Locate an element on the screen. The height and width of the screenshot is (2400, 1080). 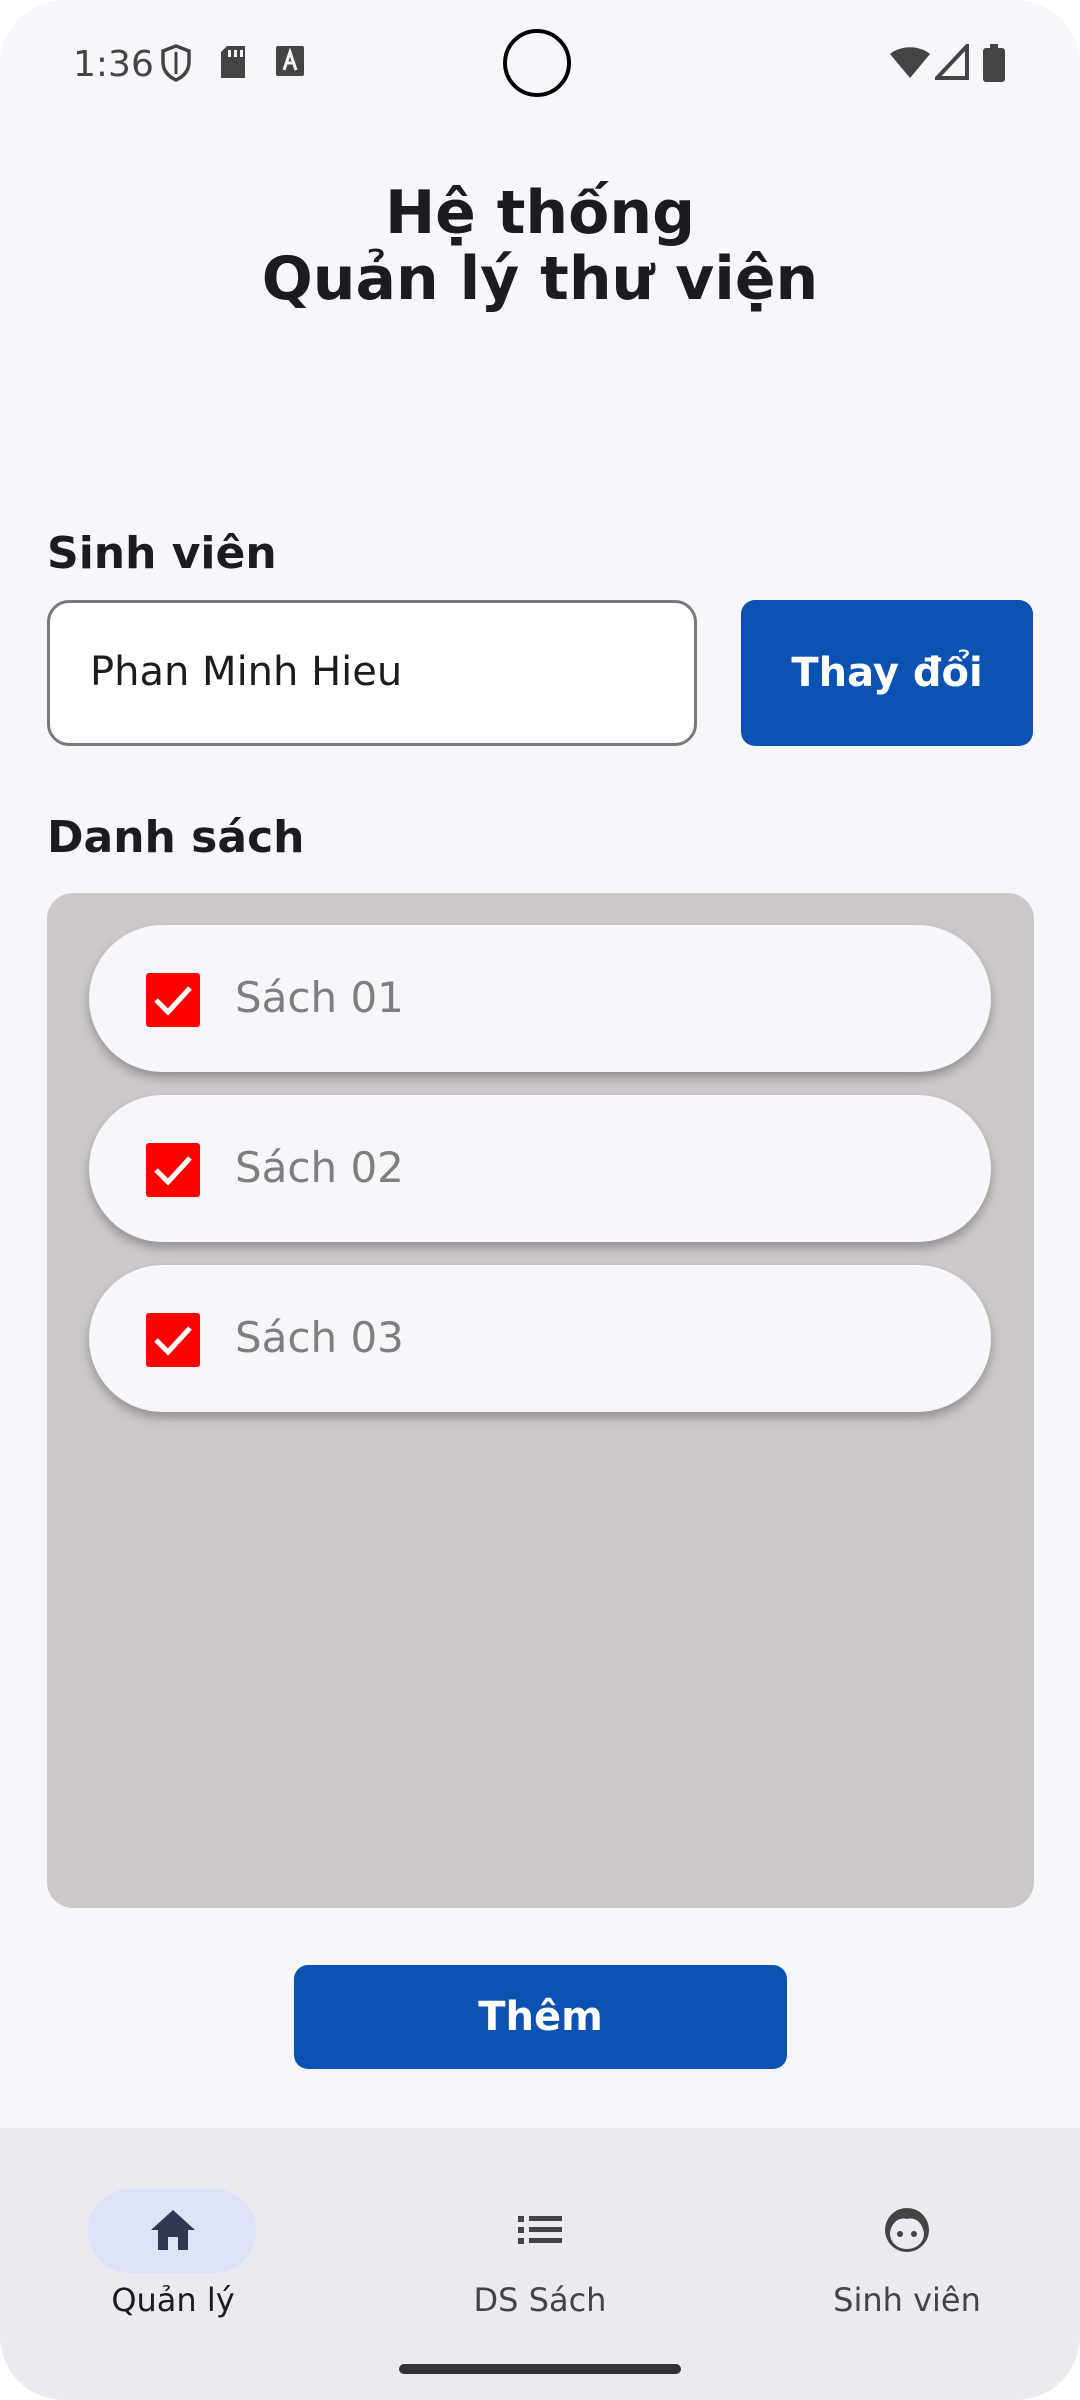
sd-card-icon is located at coordinates (233, 62).